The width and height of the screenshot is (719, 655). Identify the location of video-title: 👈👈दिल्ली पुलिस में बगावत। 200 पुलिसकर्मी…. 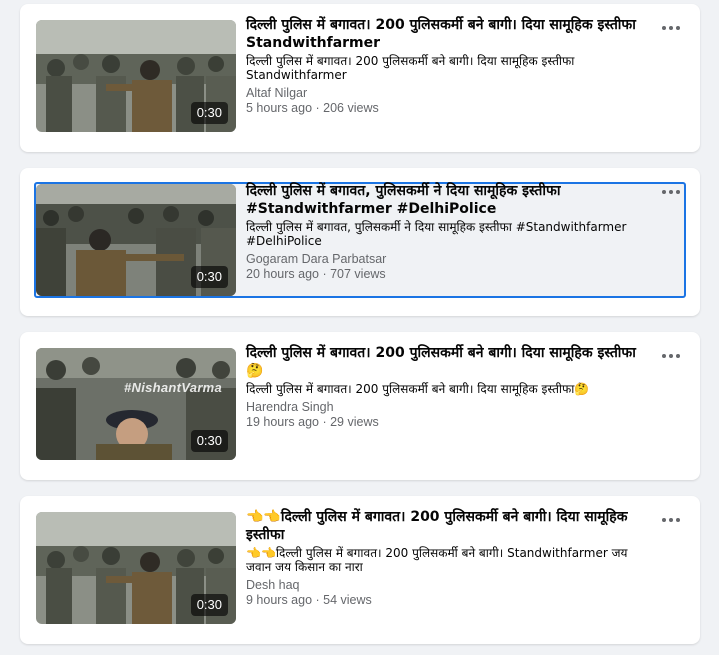
(451, 526).